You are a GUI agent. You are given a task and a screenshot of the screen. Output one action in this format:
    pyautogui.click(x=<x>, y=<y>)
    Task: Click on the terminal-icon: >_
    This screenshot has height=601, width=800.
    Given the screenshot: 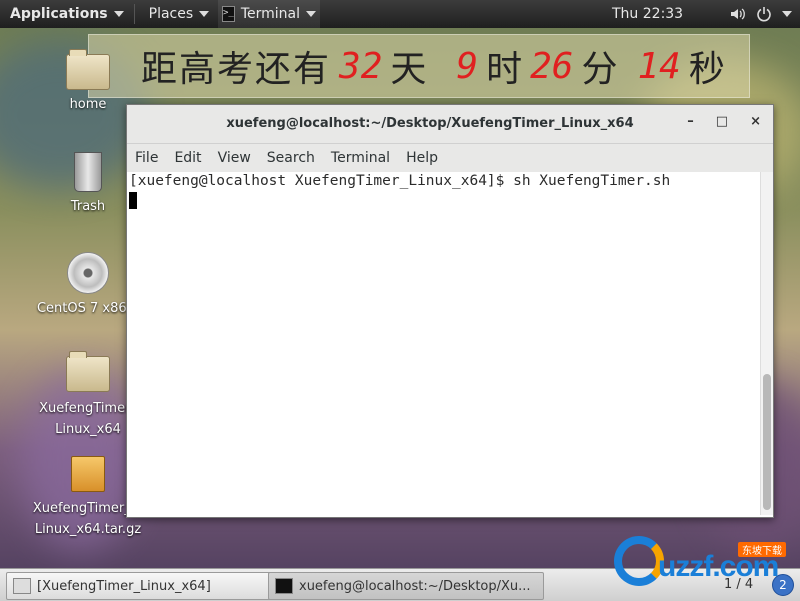 What is the action you would take?
    pyautogui.click(x=228, y=14)
    